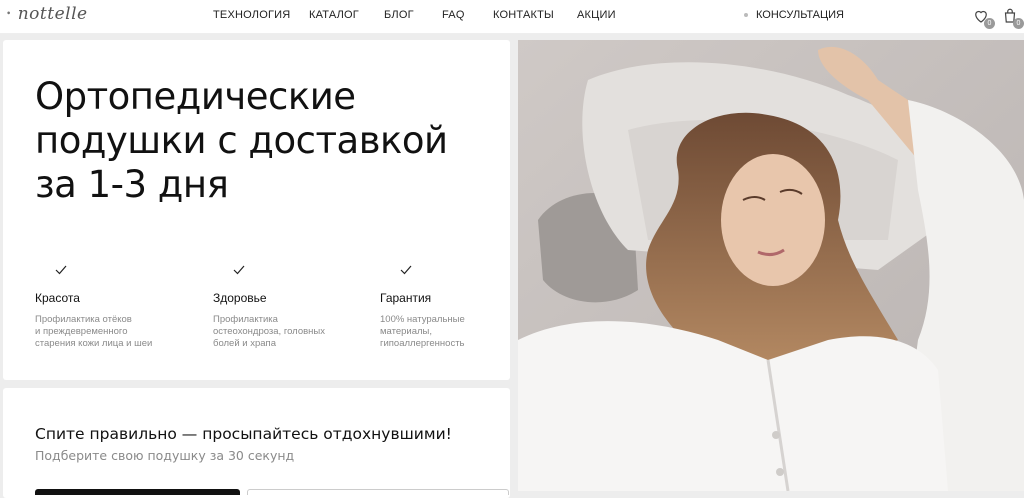  I want to click on dot-icon, so click(746, 15).